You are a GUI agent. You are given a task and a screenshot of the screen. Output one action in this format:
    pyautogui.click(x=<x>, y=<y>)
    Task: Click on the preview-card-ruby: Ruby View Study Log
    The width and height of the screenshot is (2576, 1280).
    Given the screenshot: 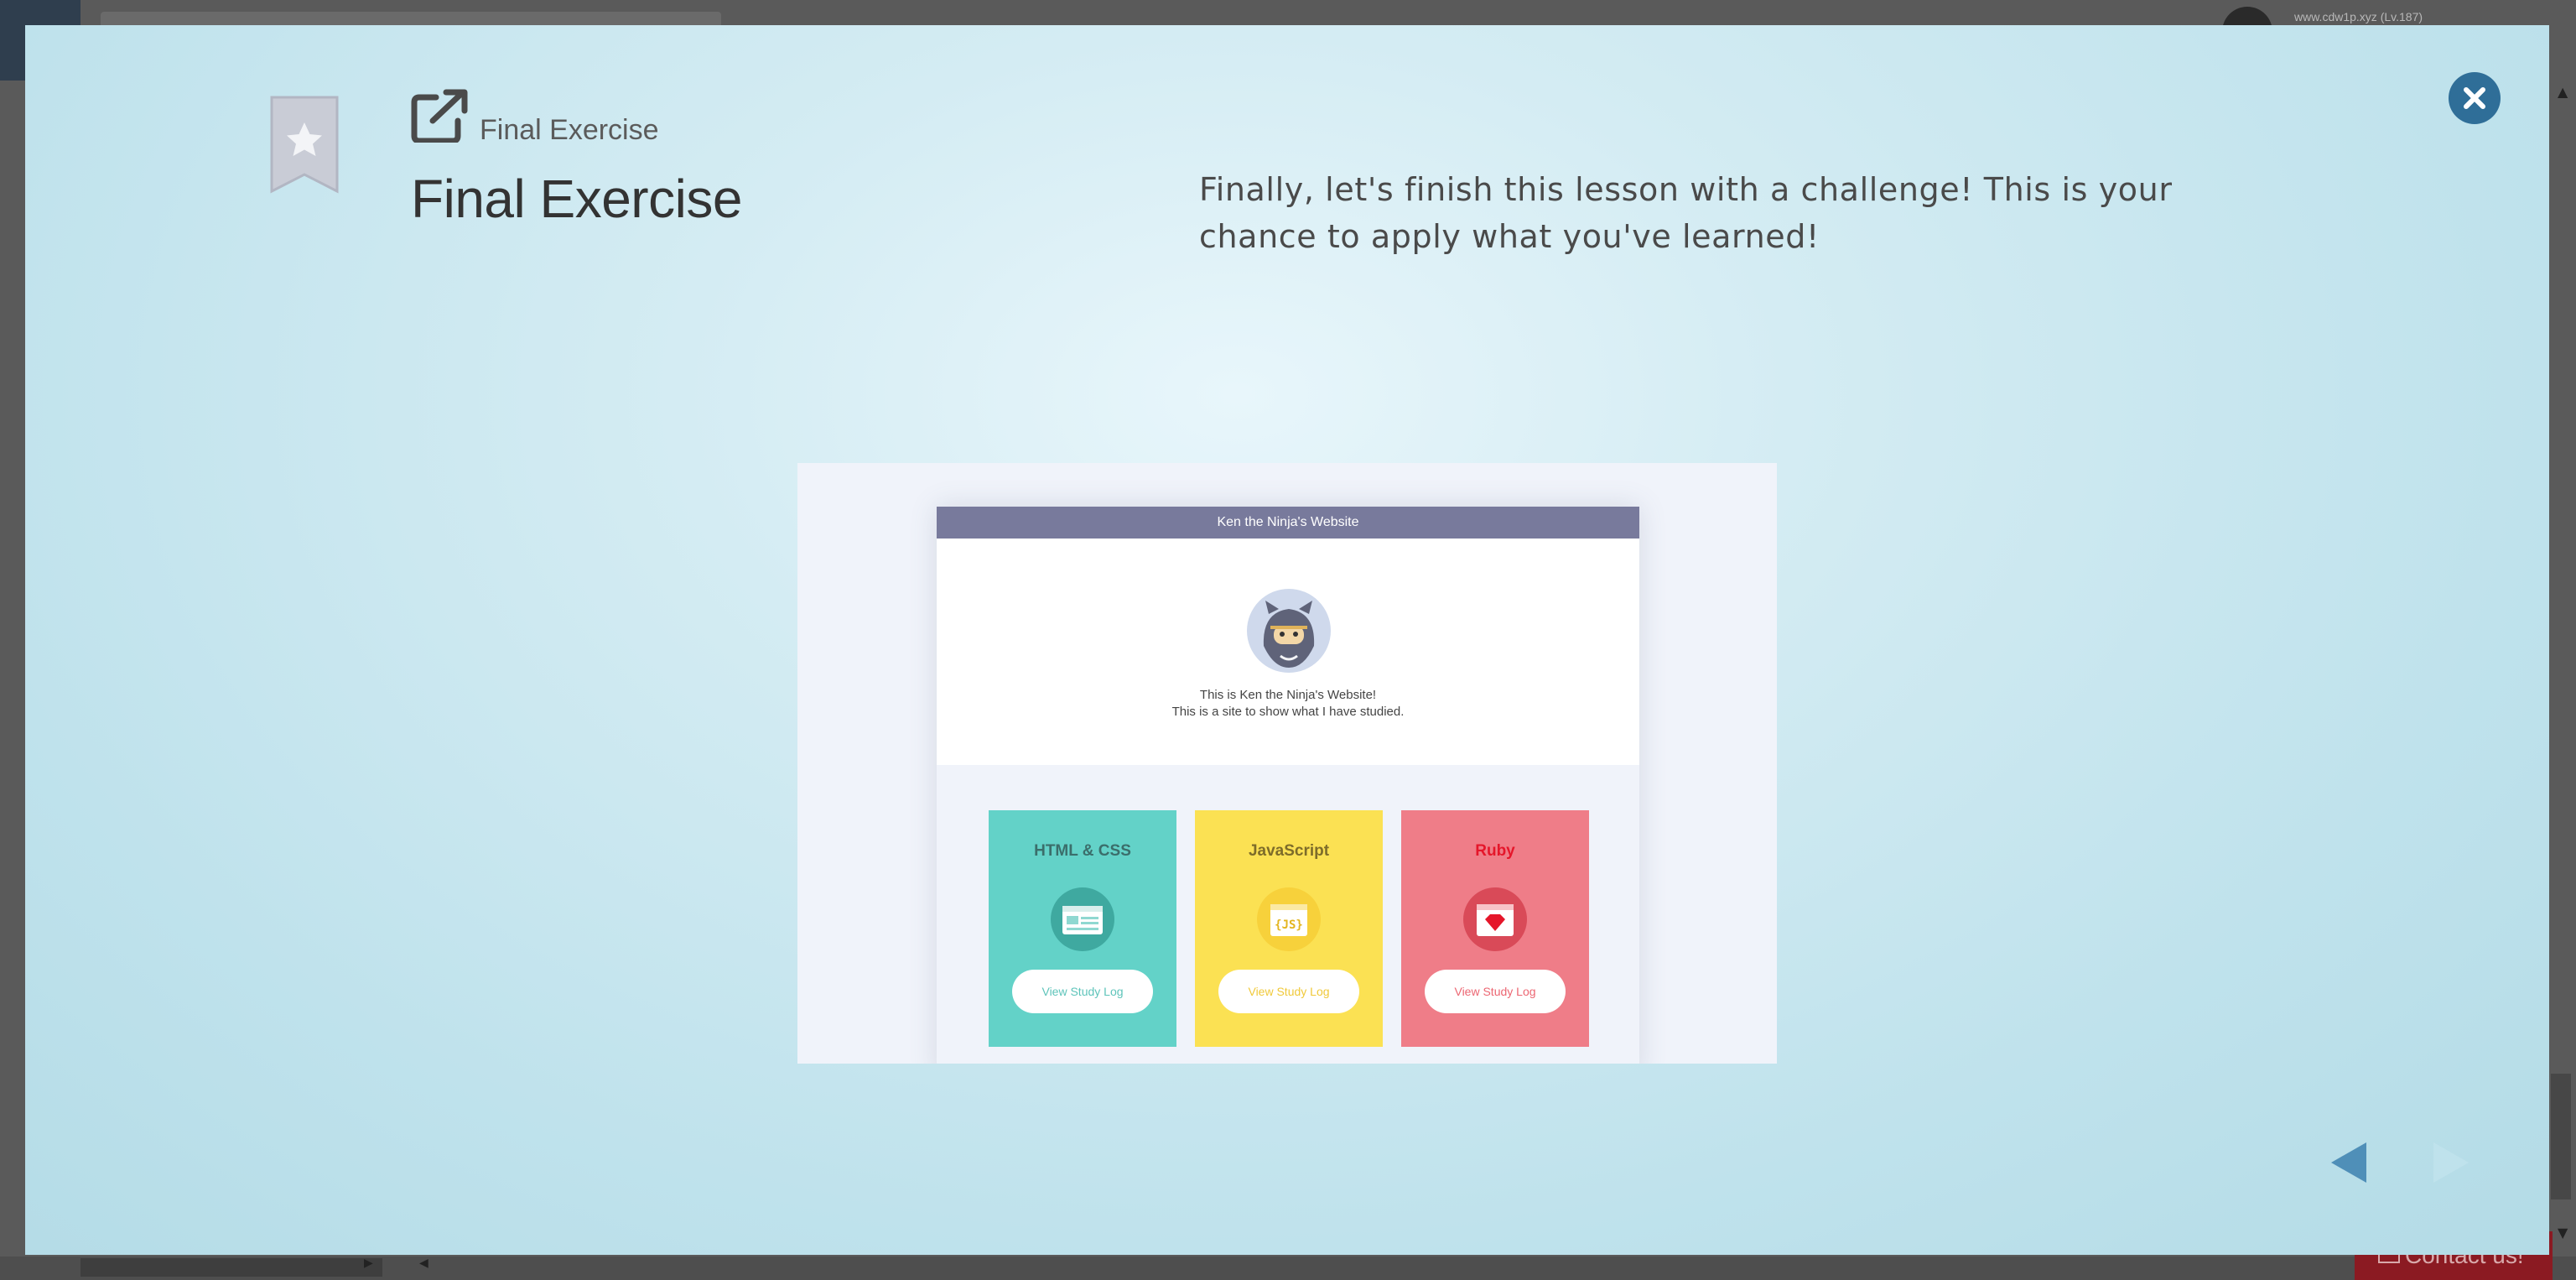 What is the action you would take?
    pyautogui.click(x=1495, y=928)
    